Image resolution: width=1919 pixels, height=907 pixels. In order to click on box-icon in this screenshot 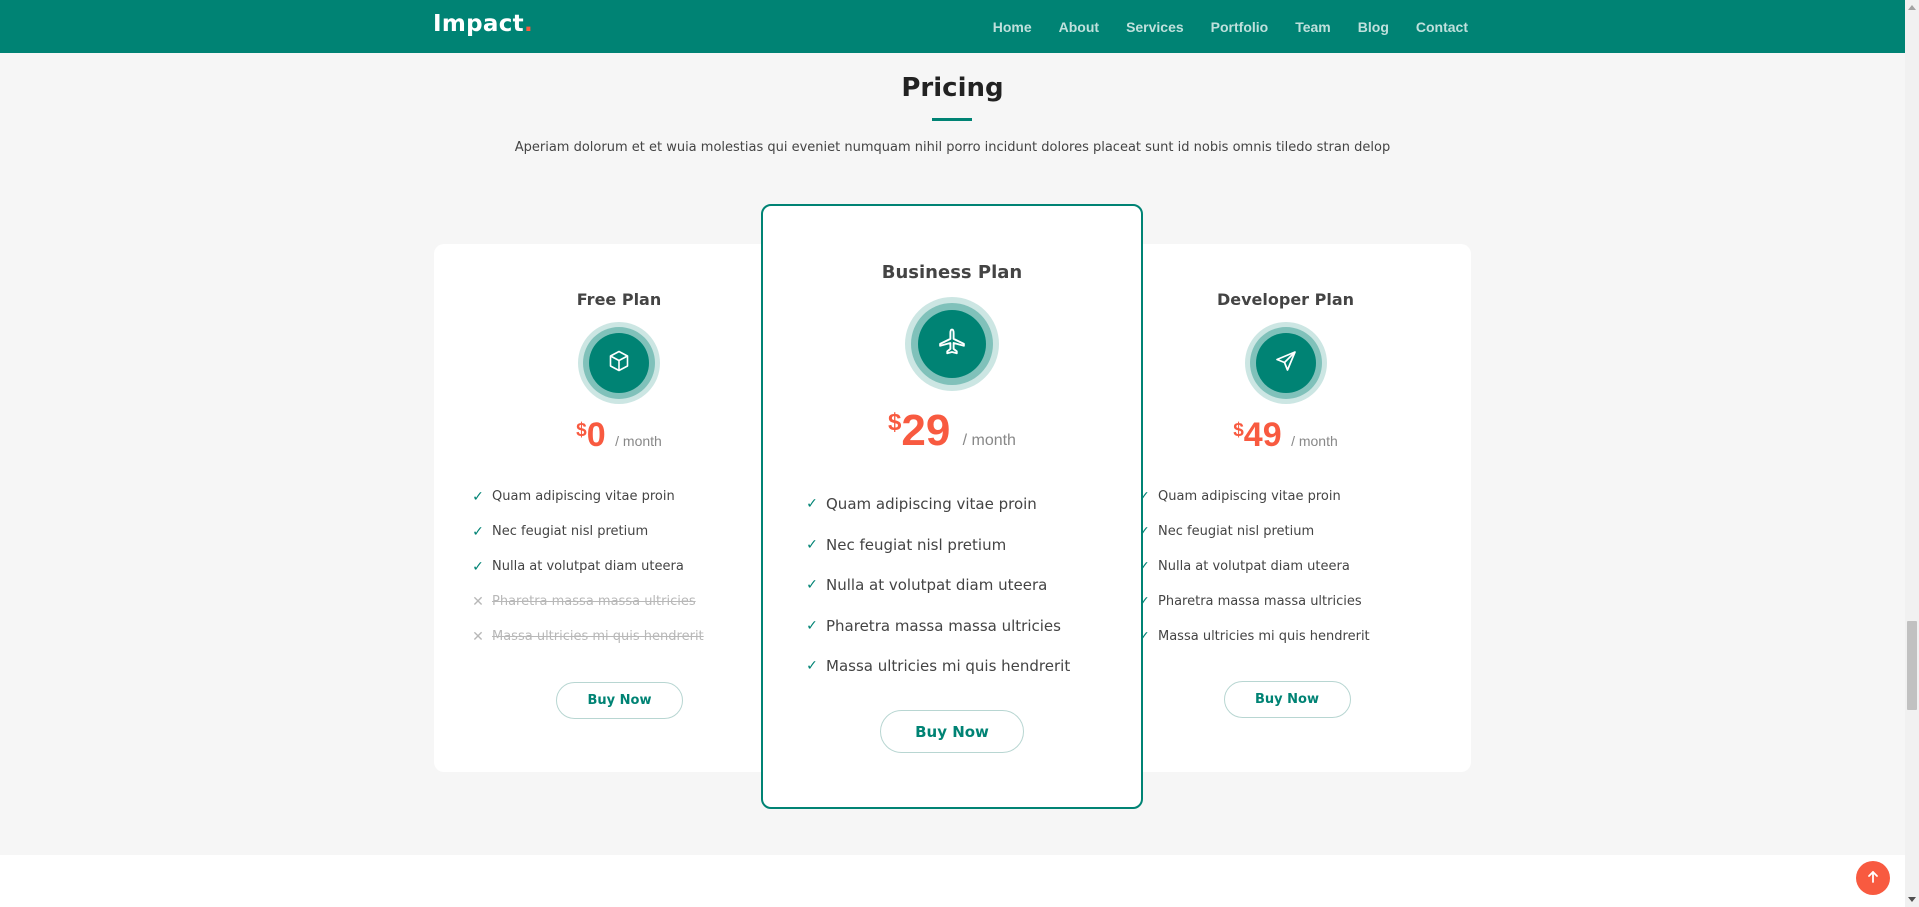, I will do `click(619, 363)`.